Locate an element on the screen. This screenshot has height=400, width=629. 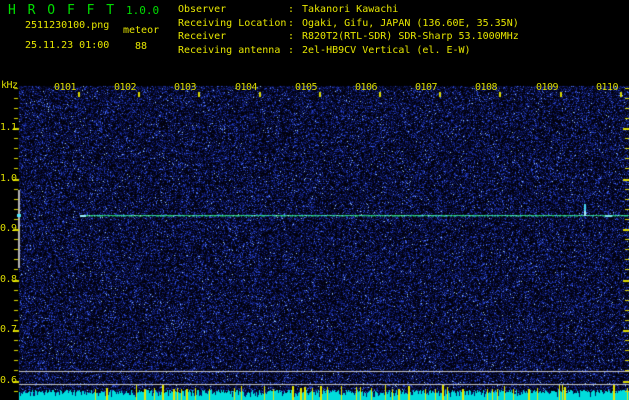
time-tick-label: 0103 is located at coordinates (185, 87).